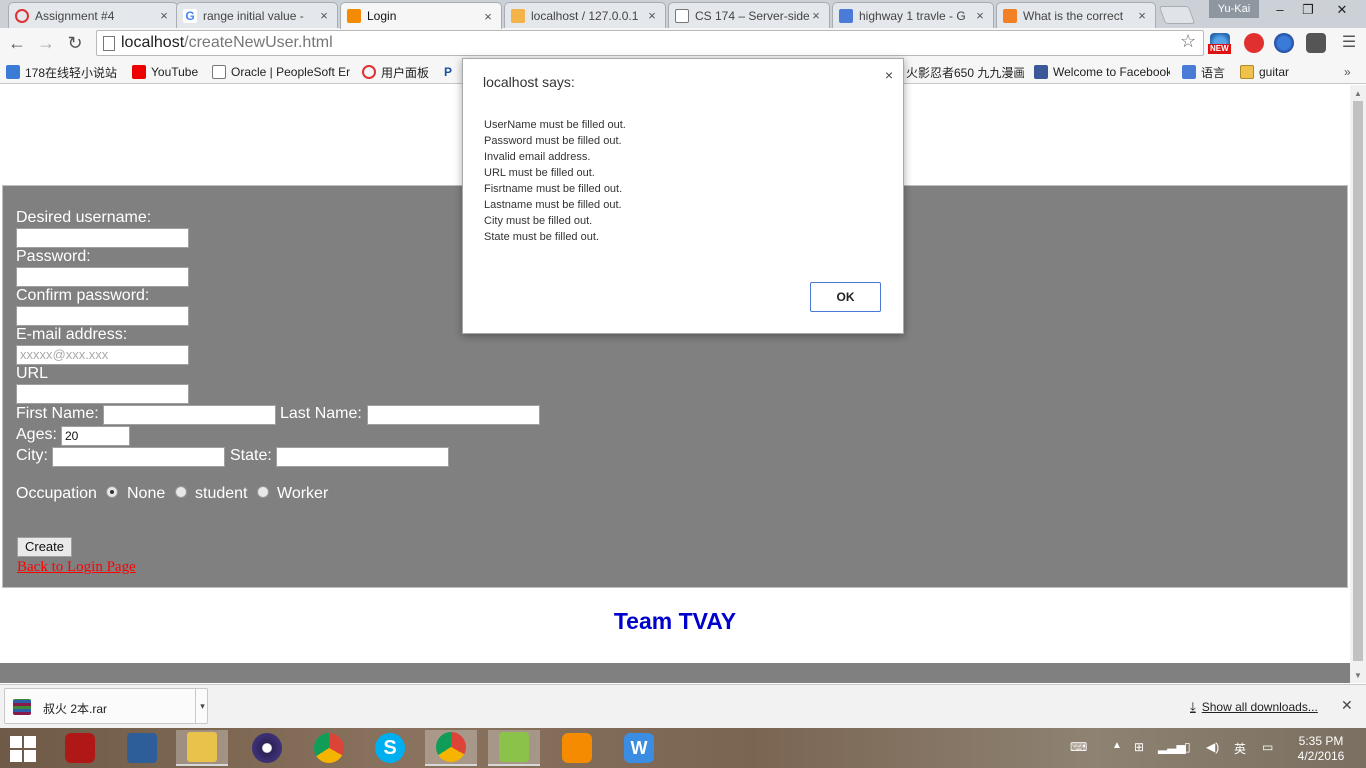  What do you see at coordinates (1358, 93) in the screenshot?
I see `scroll-up-icon: ▲` at bounding box center [1358, 93].